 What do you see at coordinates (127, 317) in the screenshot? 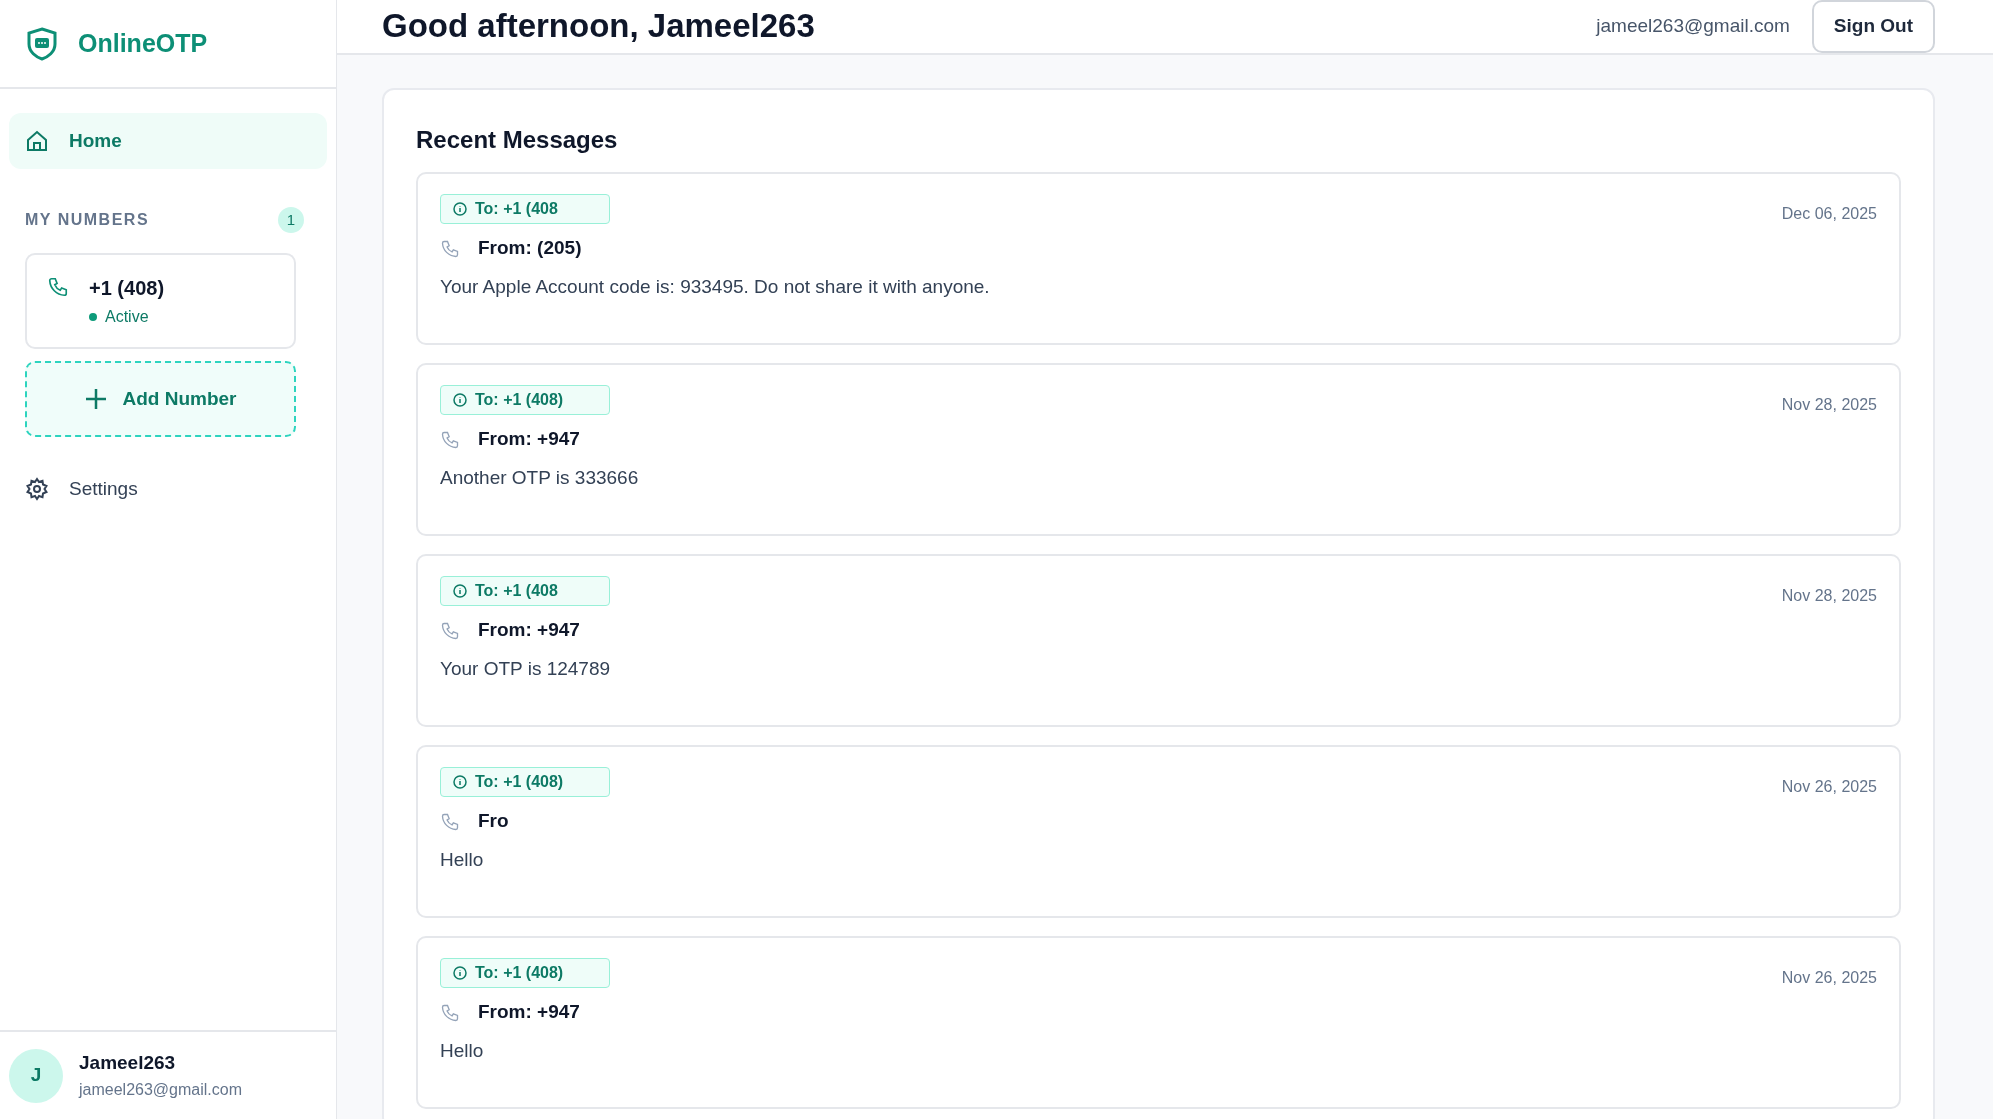
I see `status-label: Active` at bounding box center [127, 317].